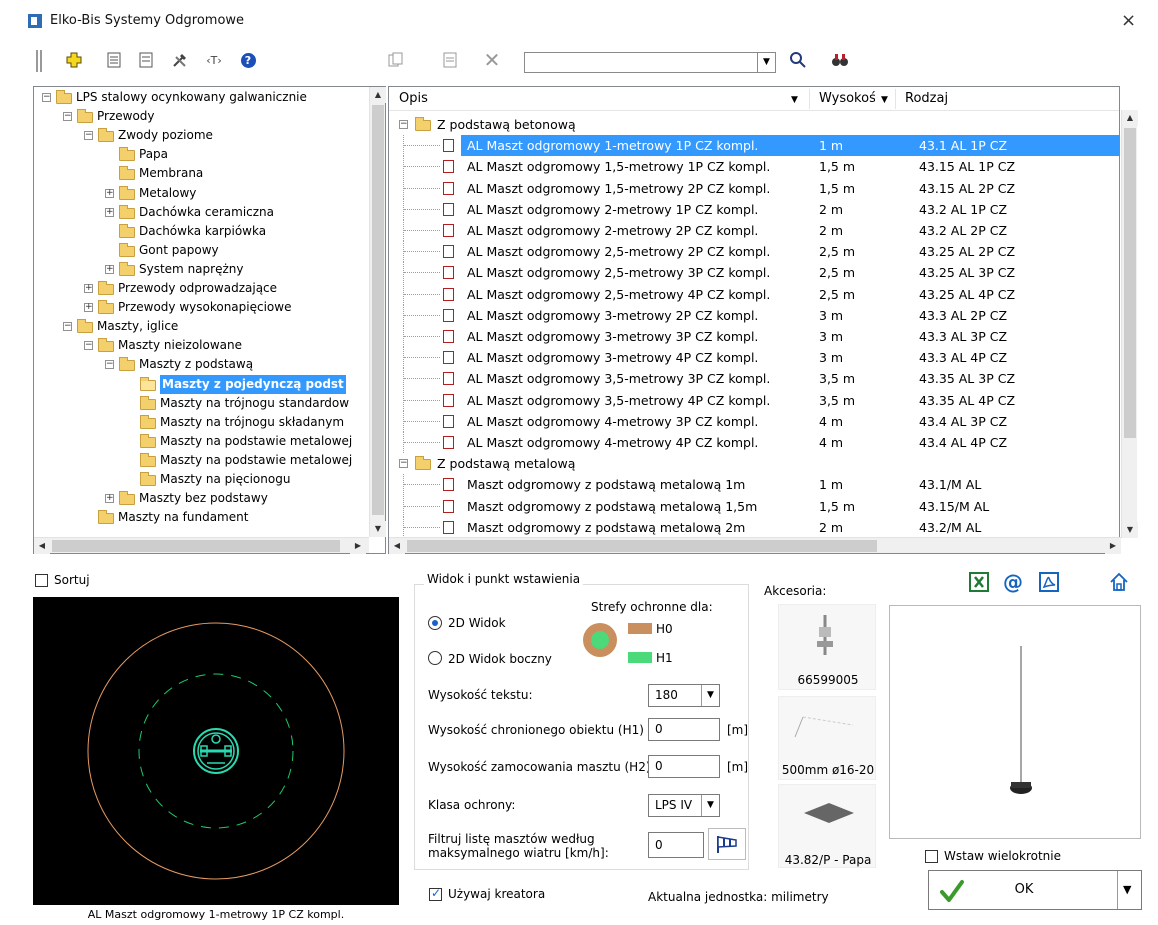 This screenshot has width=1158, height=925. I want to click on tree-item: − Maszty nieizolowane, so click(201, 345).